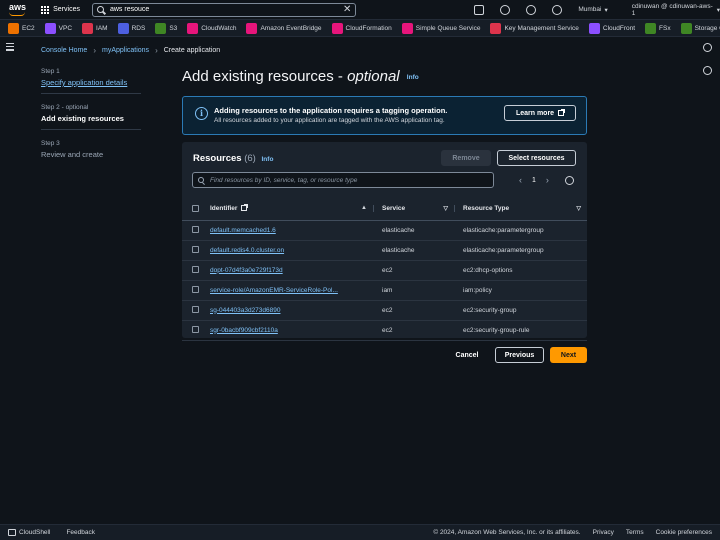 The height and width of the screenshot is (540, 720). Describe the element at coordinates (684, 532) in the screenshot. I see `cookie-preferences-link: Cookie preferences` at that location.